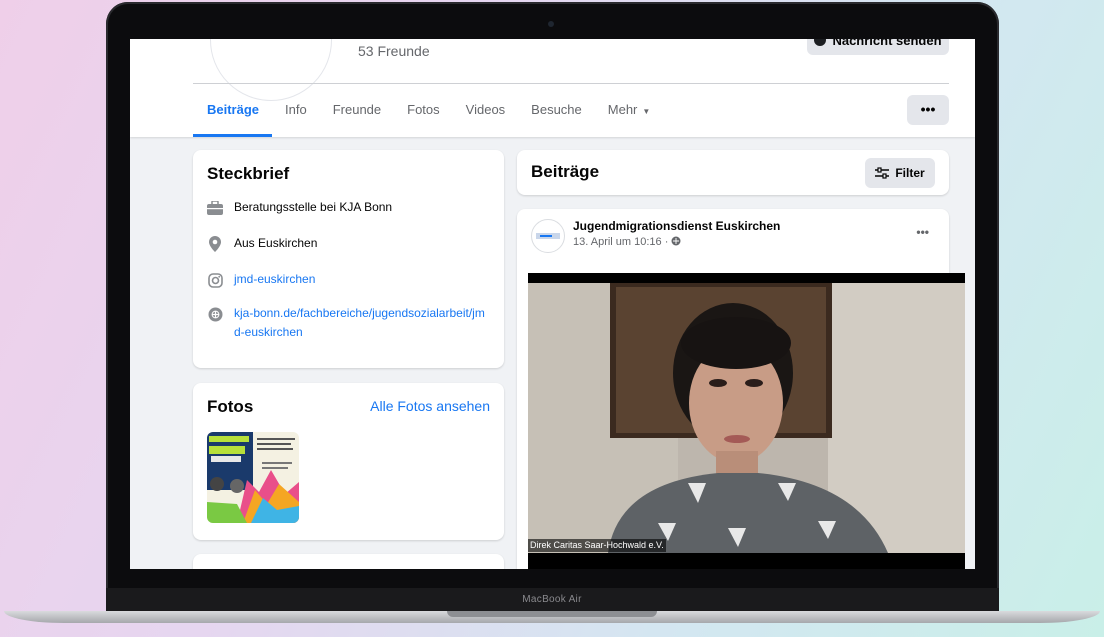 The image size is (1104, 637). What do you see at coordinates (215, 280) in the screenshot?
I see `instagram-icon` at bounding box center [215, 280].